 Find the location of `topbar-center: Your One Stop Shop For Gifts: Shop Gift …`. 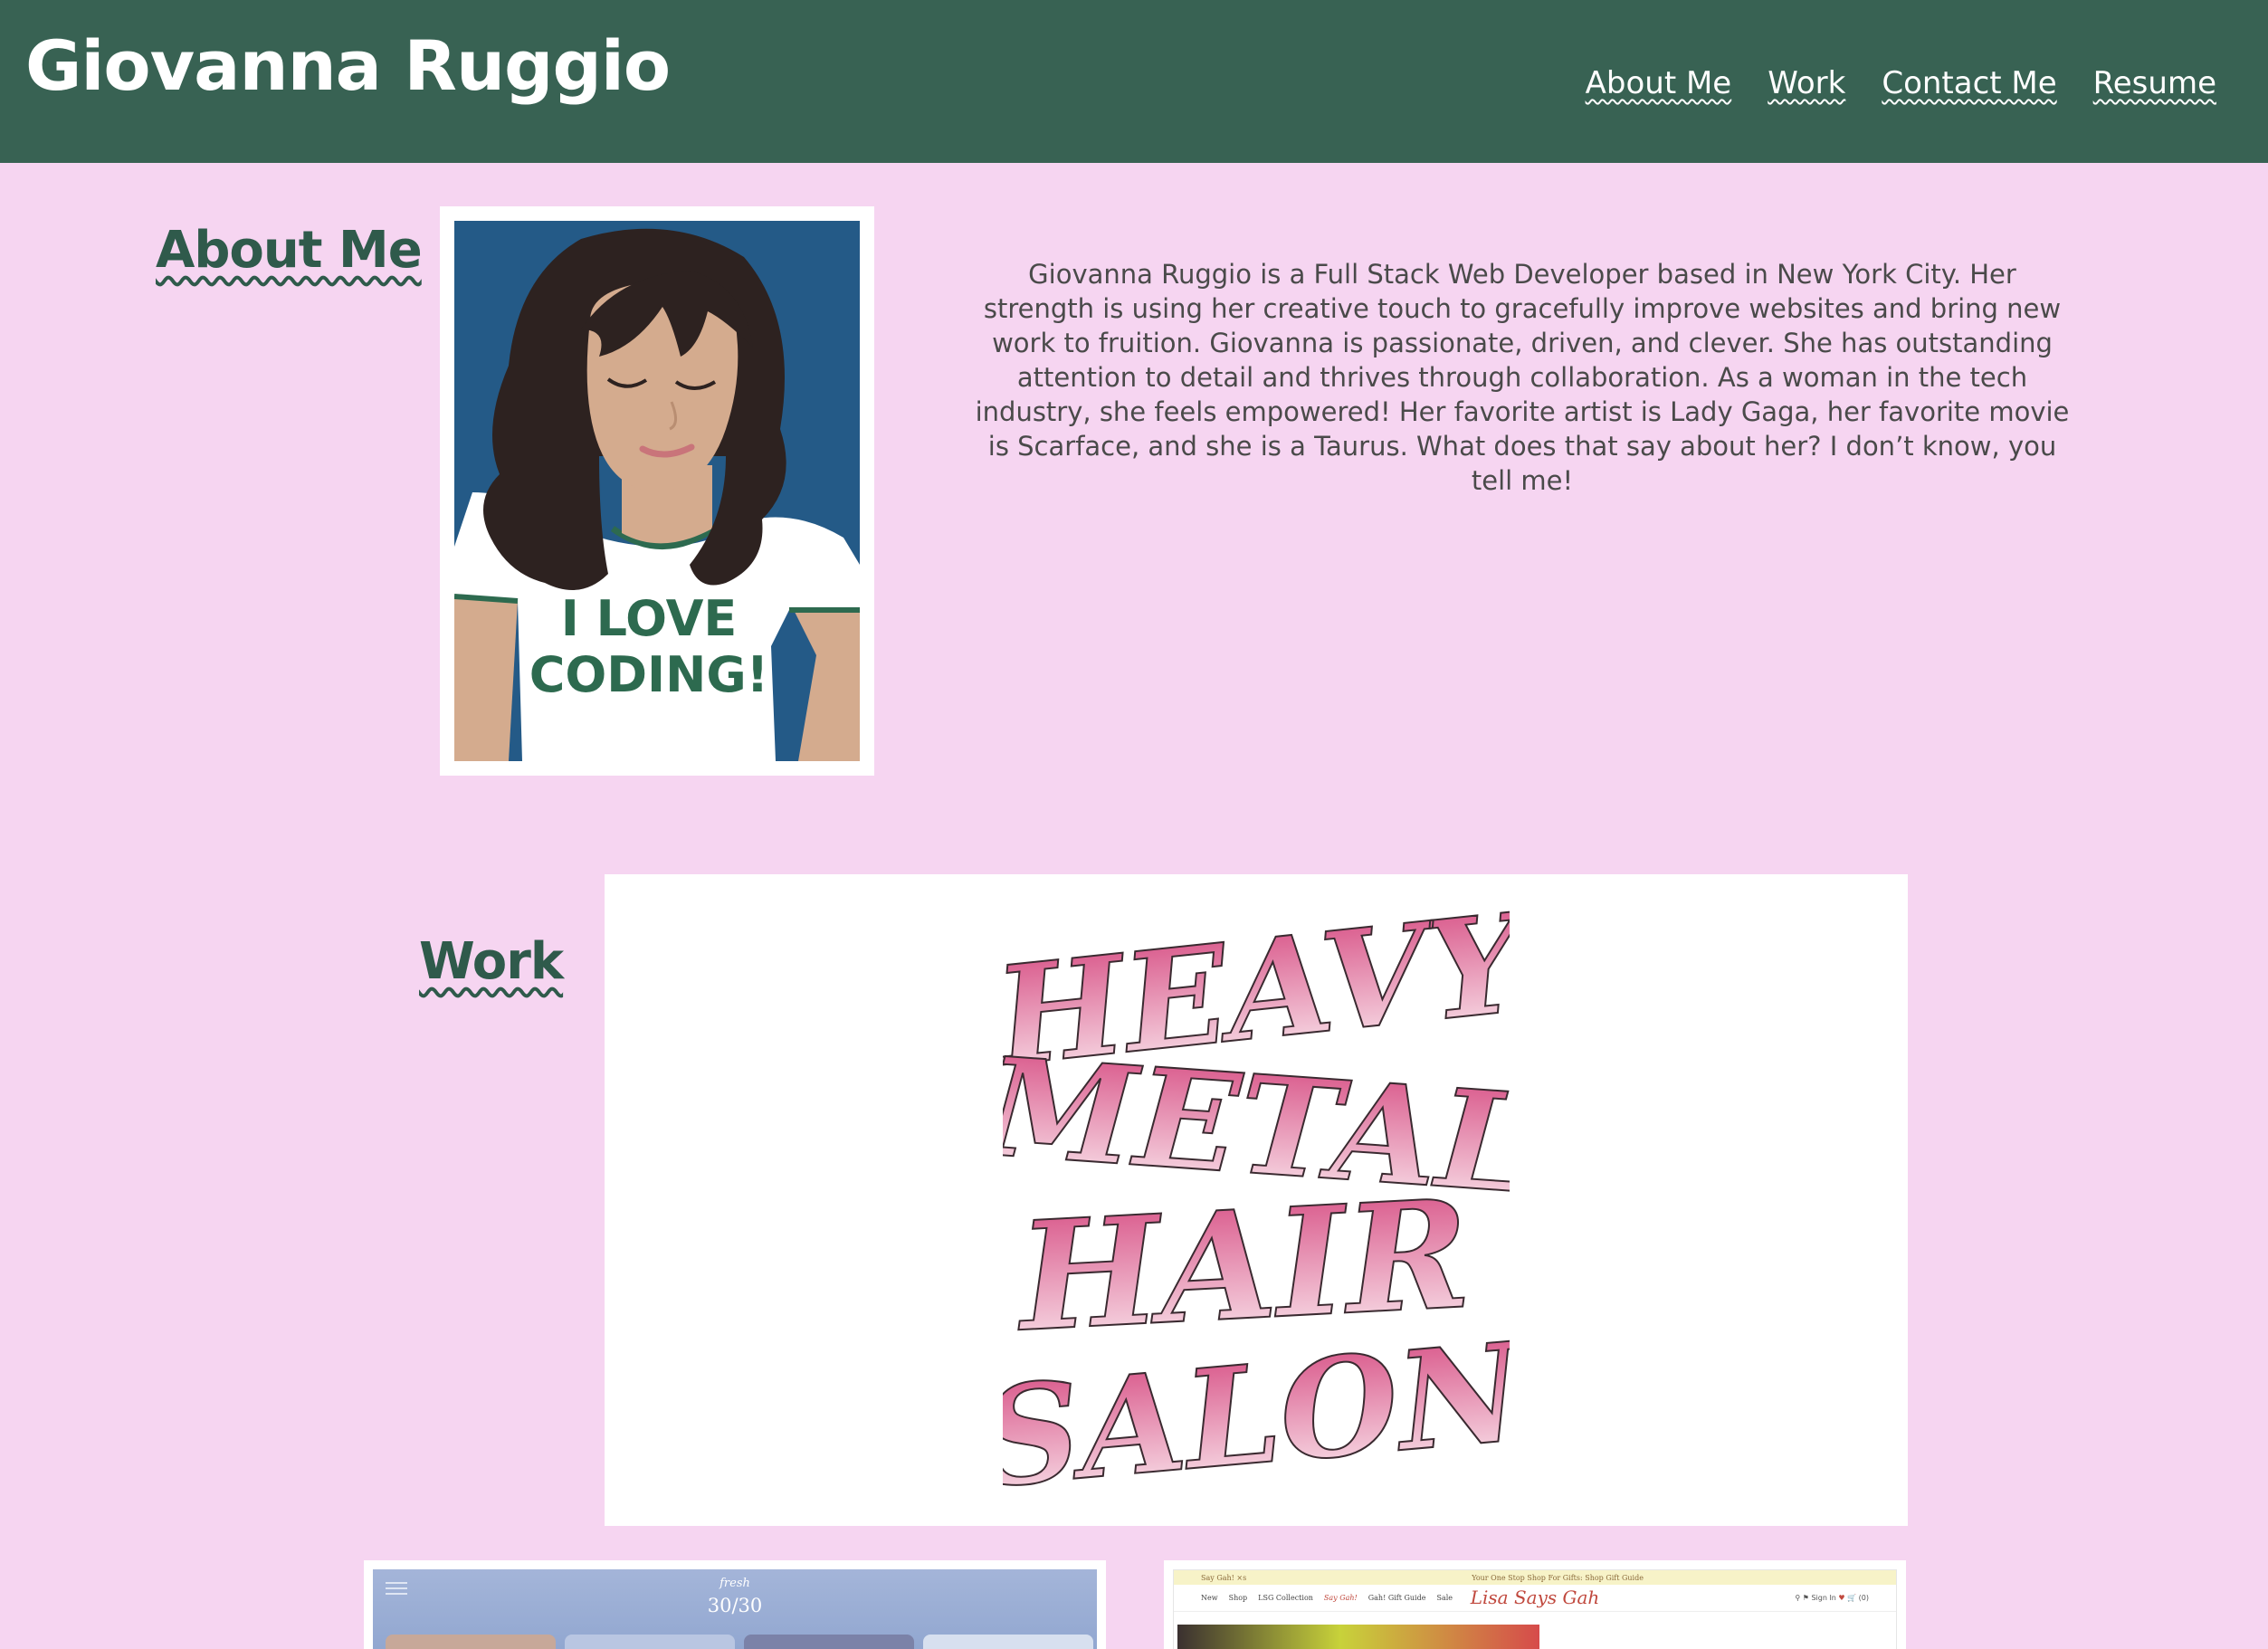

topbar-center: Your One Stop Shop For Gifts: Shop Gift … is located at coordinates (1558, 1577).